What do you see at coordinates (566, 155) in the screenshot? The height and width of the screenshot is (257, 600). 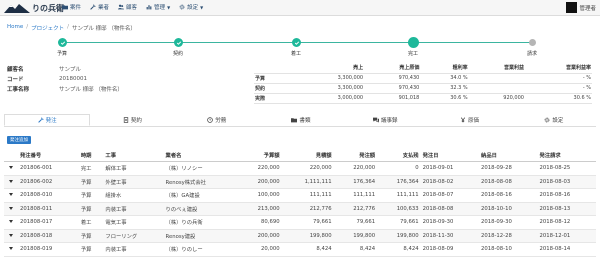 I see `column-header: 発注請求` at bounding box center [566, 155].